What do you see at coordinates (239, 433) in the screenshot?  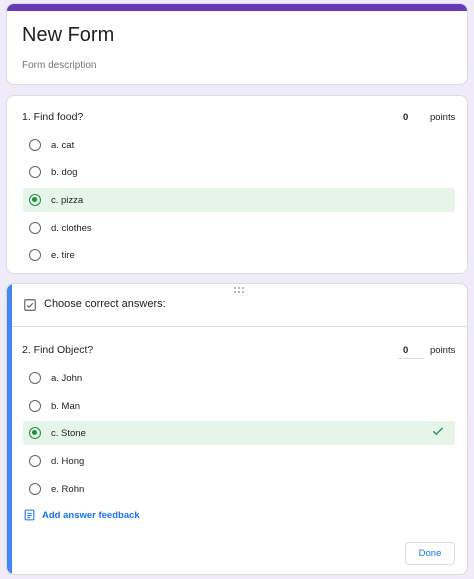 I see `option-row-selected: c. Stone` at bounding box center [239, 433].